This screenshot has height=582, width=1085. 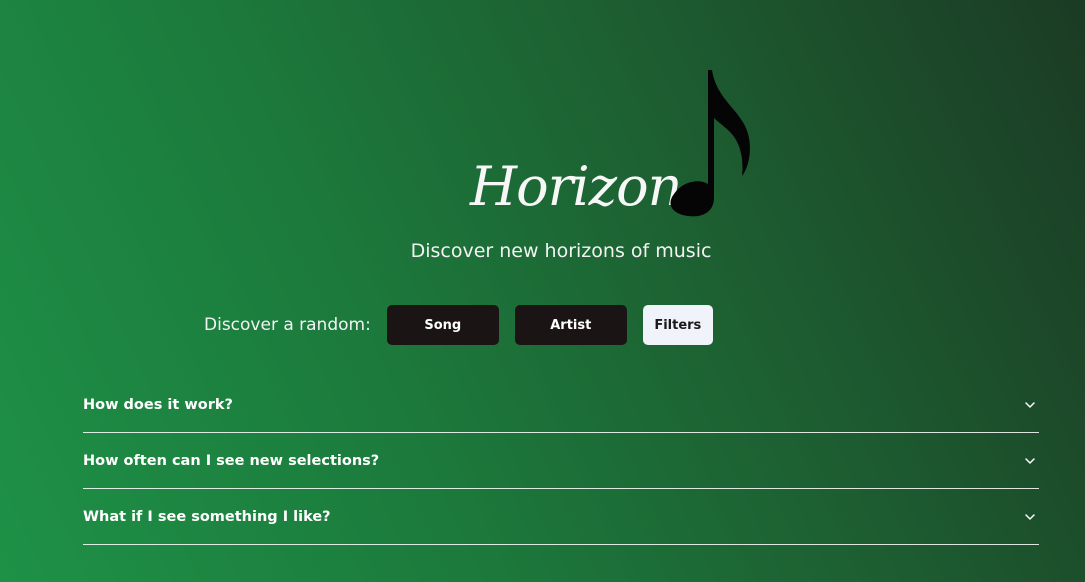 I want to click on app-subtitle: Discover new horizons of music, so click(x=561, y=251).